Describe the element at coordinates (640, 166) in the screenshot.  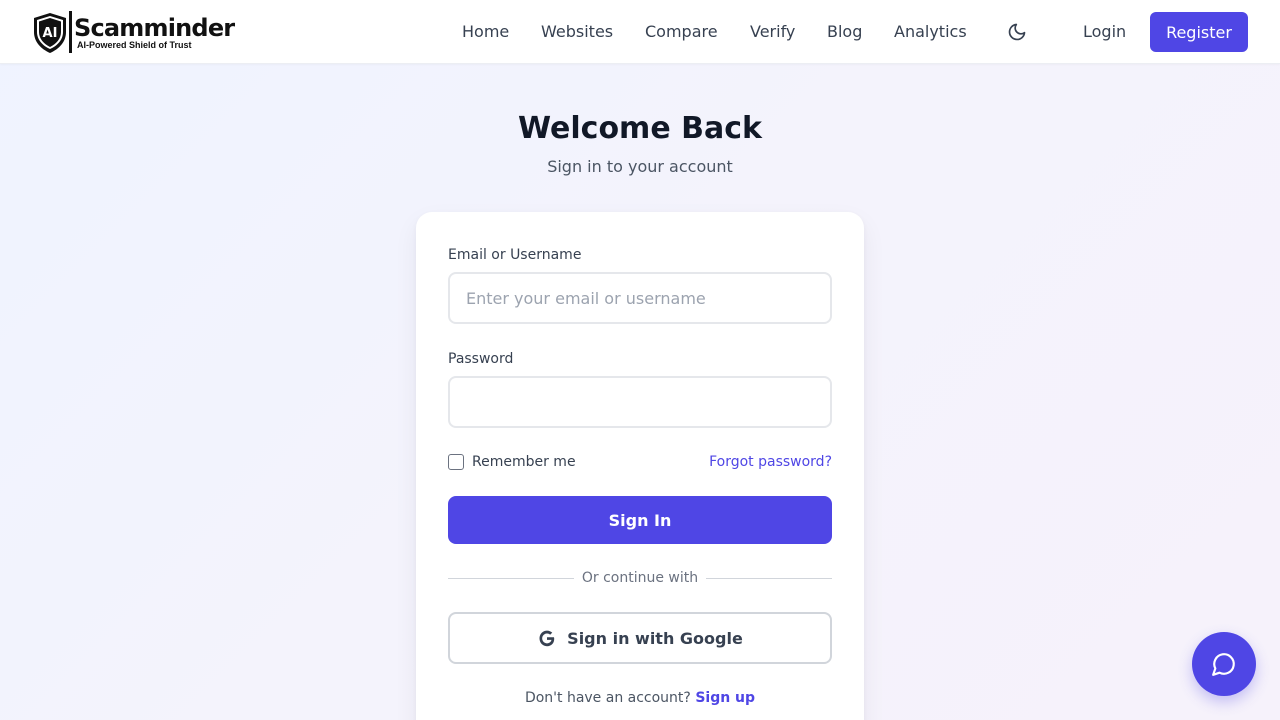
I see `page-subtitle: Sign in to your account` at that location.